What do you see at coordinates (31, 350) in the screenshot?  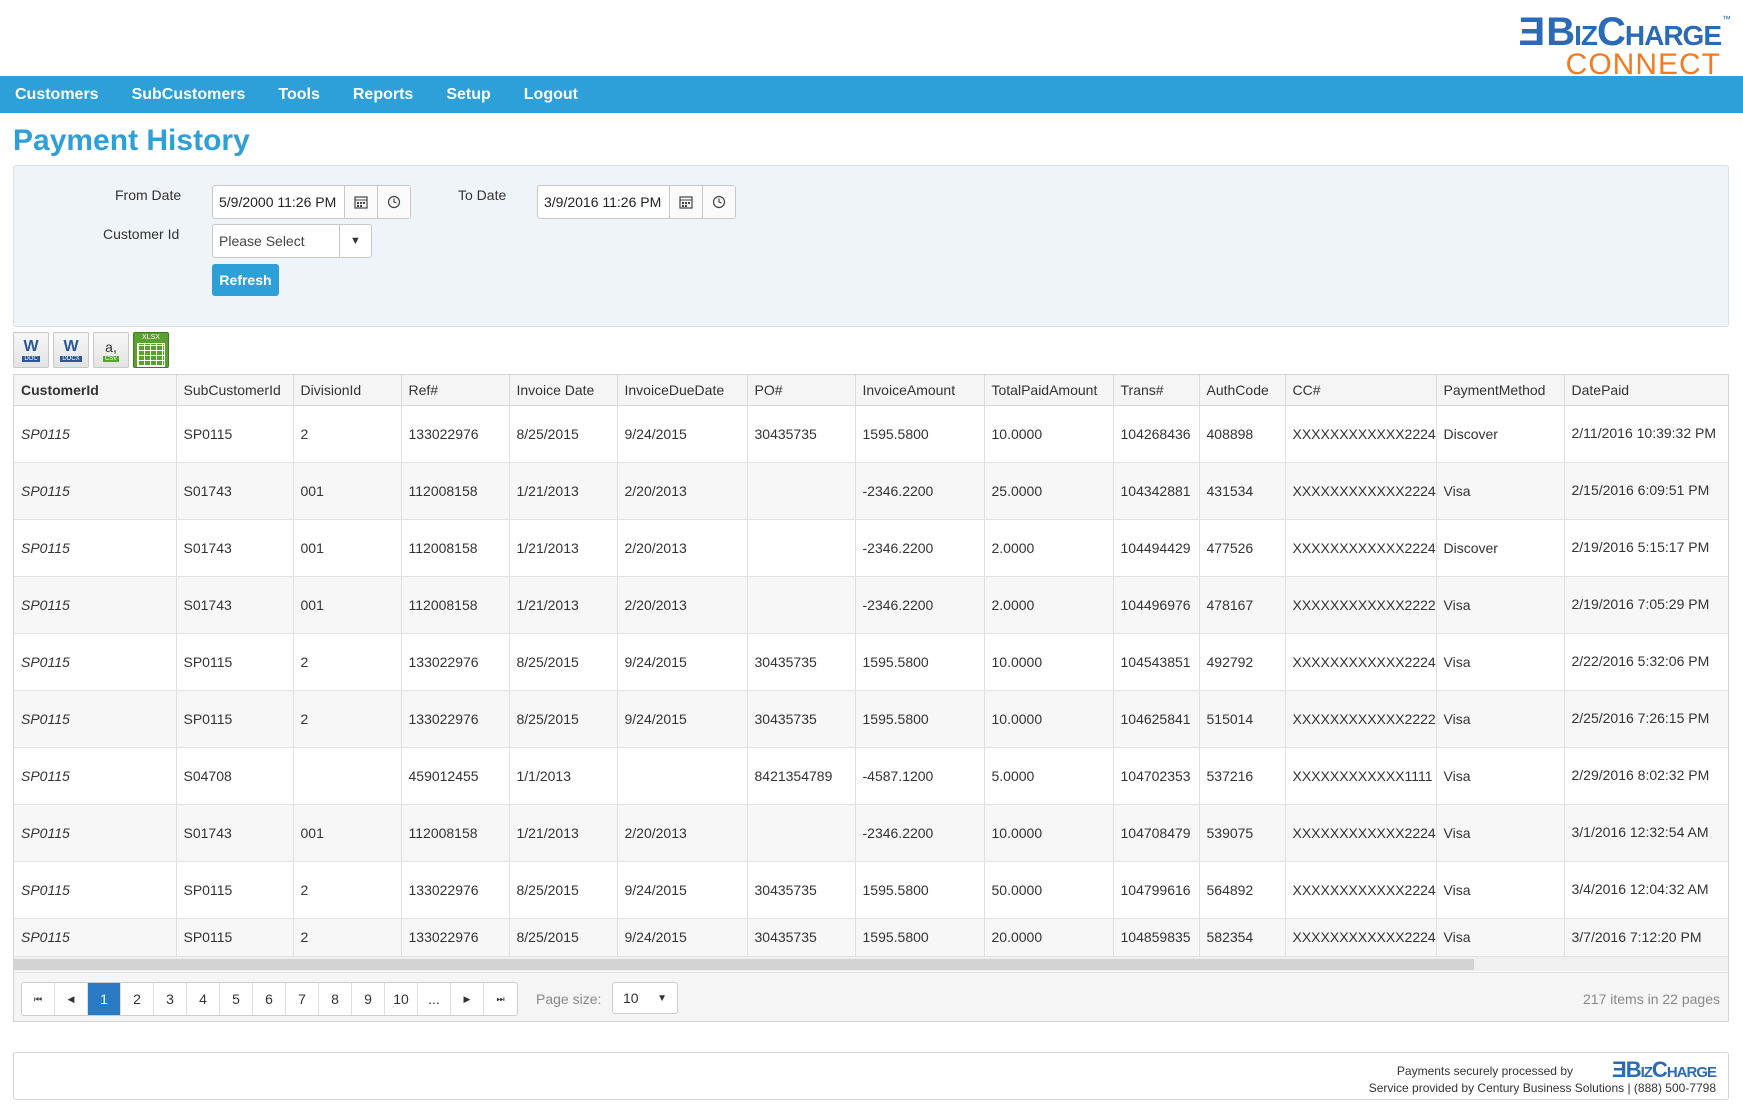 I see `export-doc-icon: W DOC` at bounding box center [31, 350].